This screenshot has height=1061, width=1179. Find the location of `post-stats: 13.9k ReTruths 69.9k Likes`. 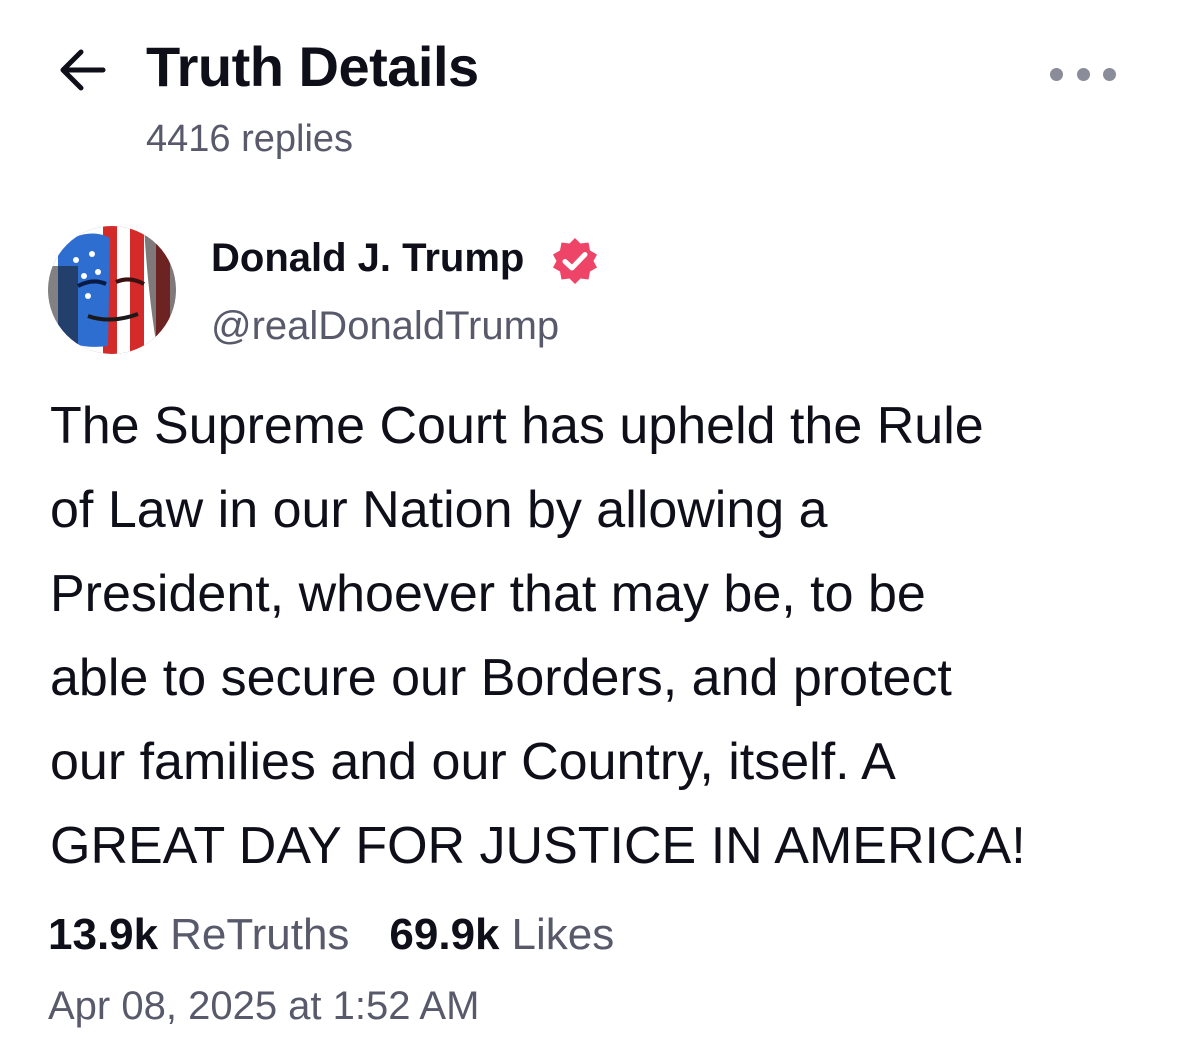

post-stats: 13.9k ReTruths 69.9k Likes is located at coordinates (331, 935).